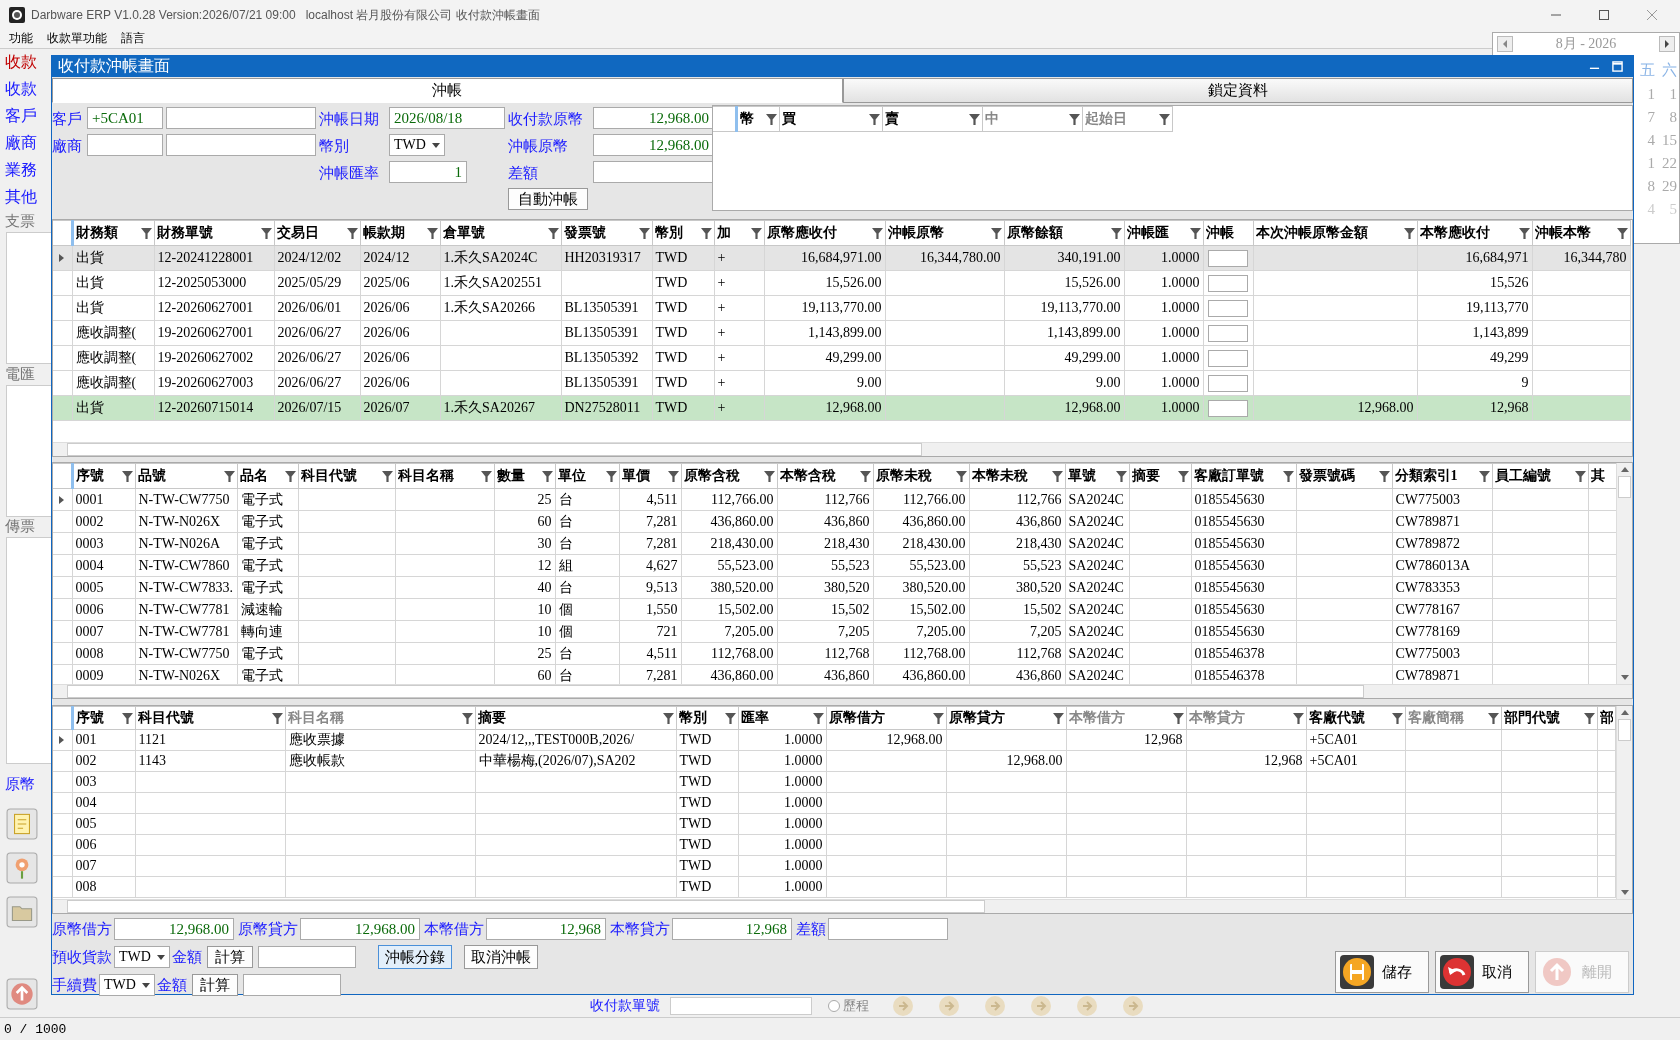  Describe the element at coordinates (1604, 15) in the screenshot. I see `maximize-icon` at that location.